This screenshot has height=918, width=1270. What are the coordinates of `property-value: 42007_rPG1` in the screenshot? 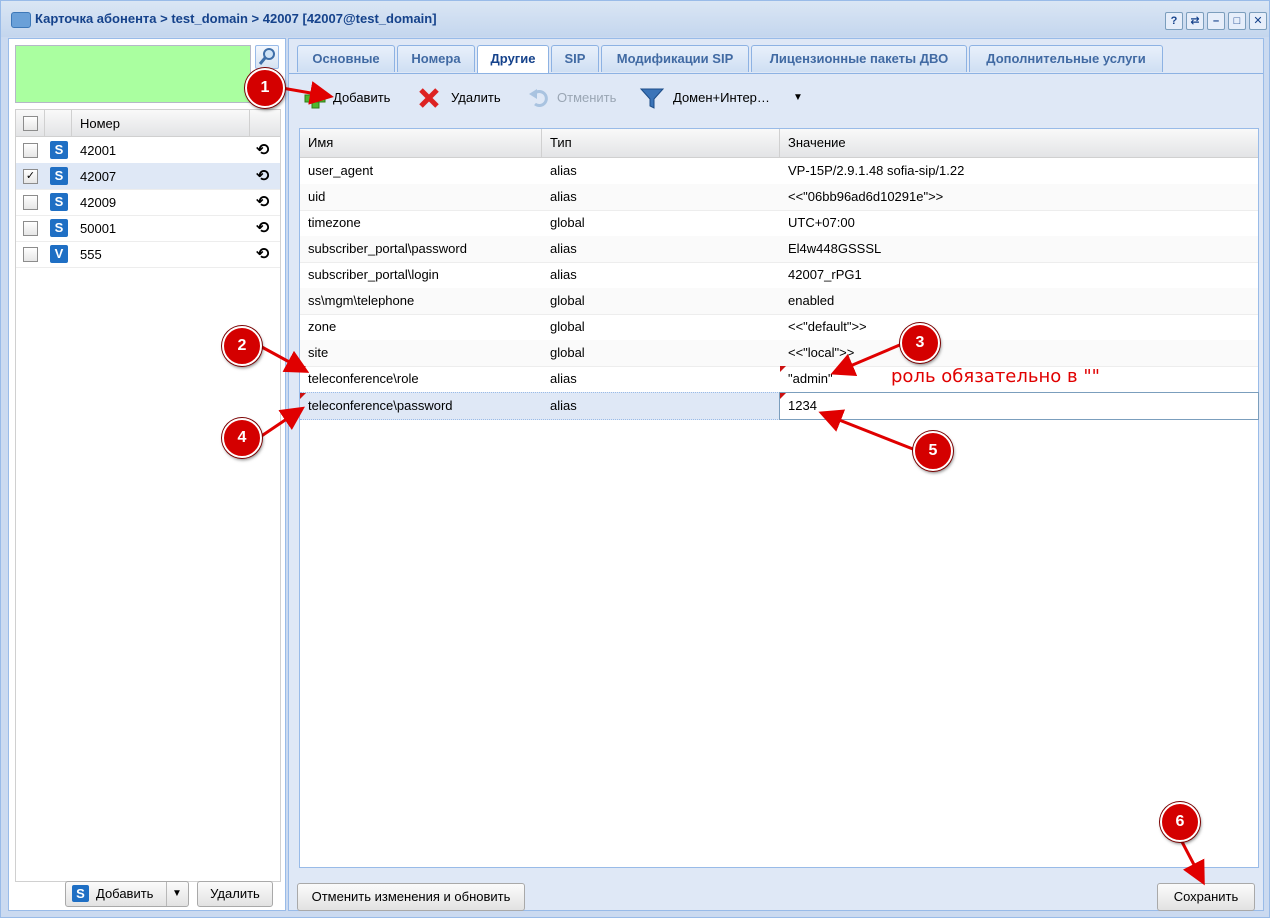 It's located at (1019, 275).